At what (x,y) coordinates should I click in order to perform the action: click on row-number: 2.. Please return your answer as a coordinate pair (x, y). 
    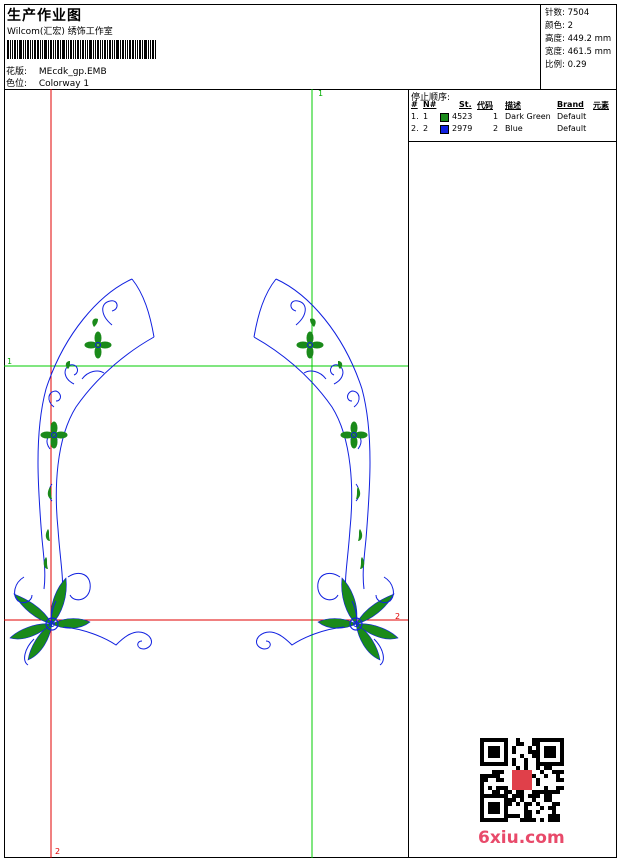
    Looking at the image, I should click on (415, 128).